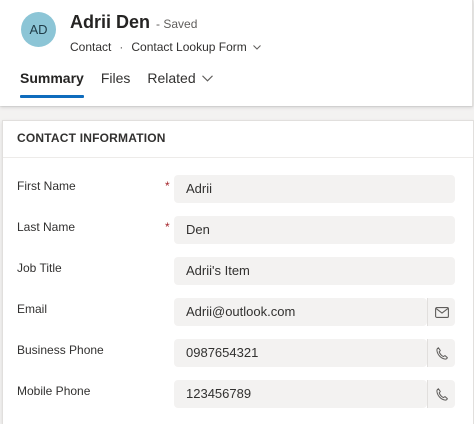 This screenshot has height=424, width=474. Describe the element at coordinates (238, 157) in the screenshot. I see `divider` at that location.